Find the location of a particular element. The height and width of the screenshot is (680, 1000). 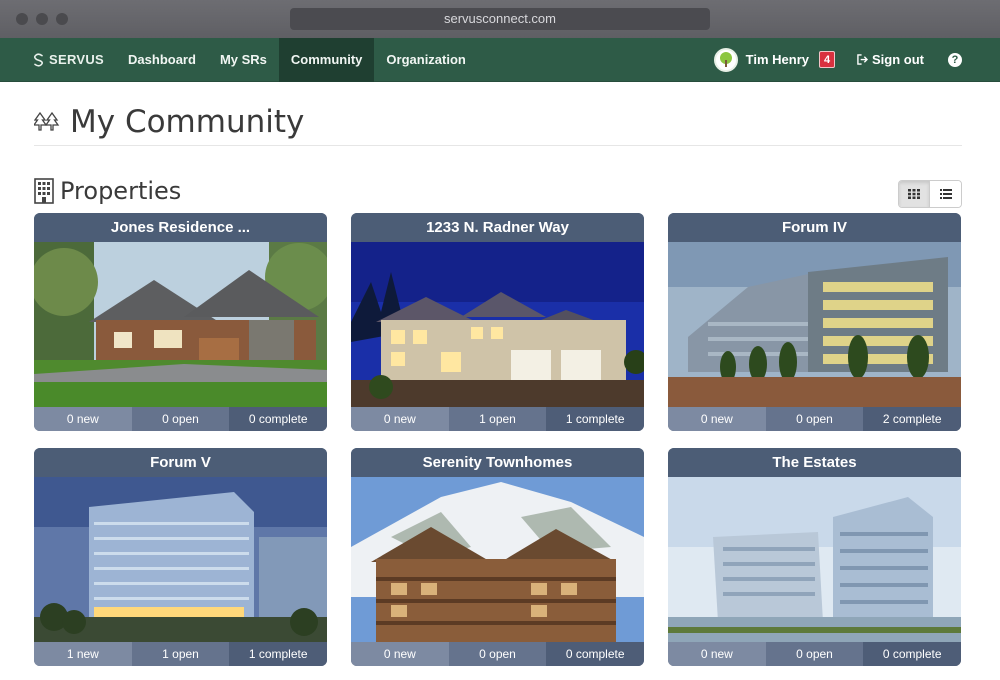

grid-icon is located at coordinates (914, 194).